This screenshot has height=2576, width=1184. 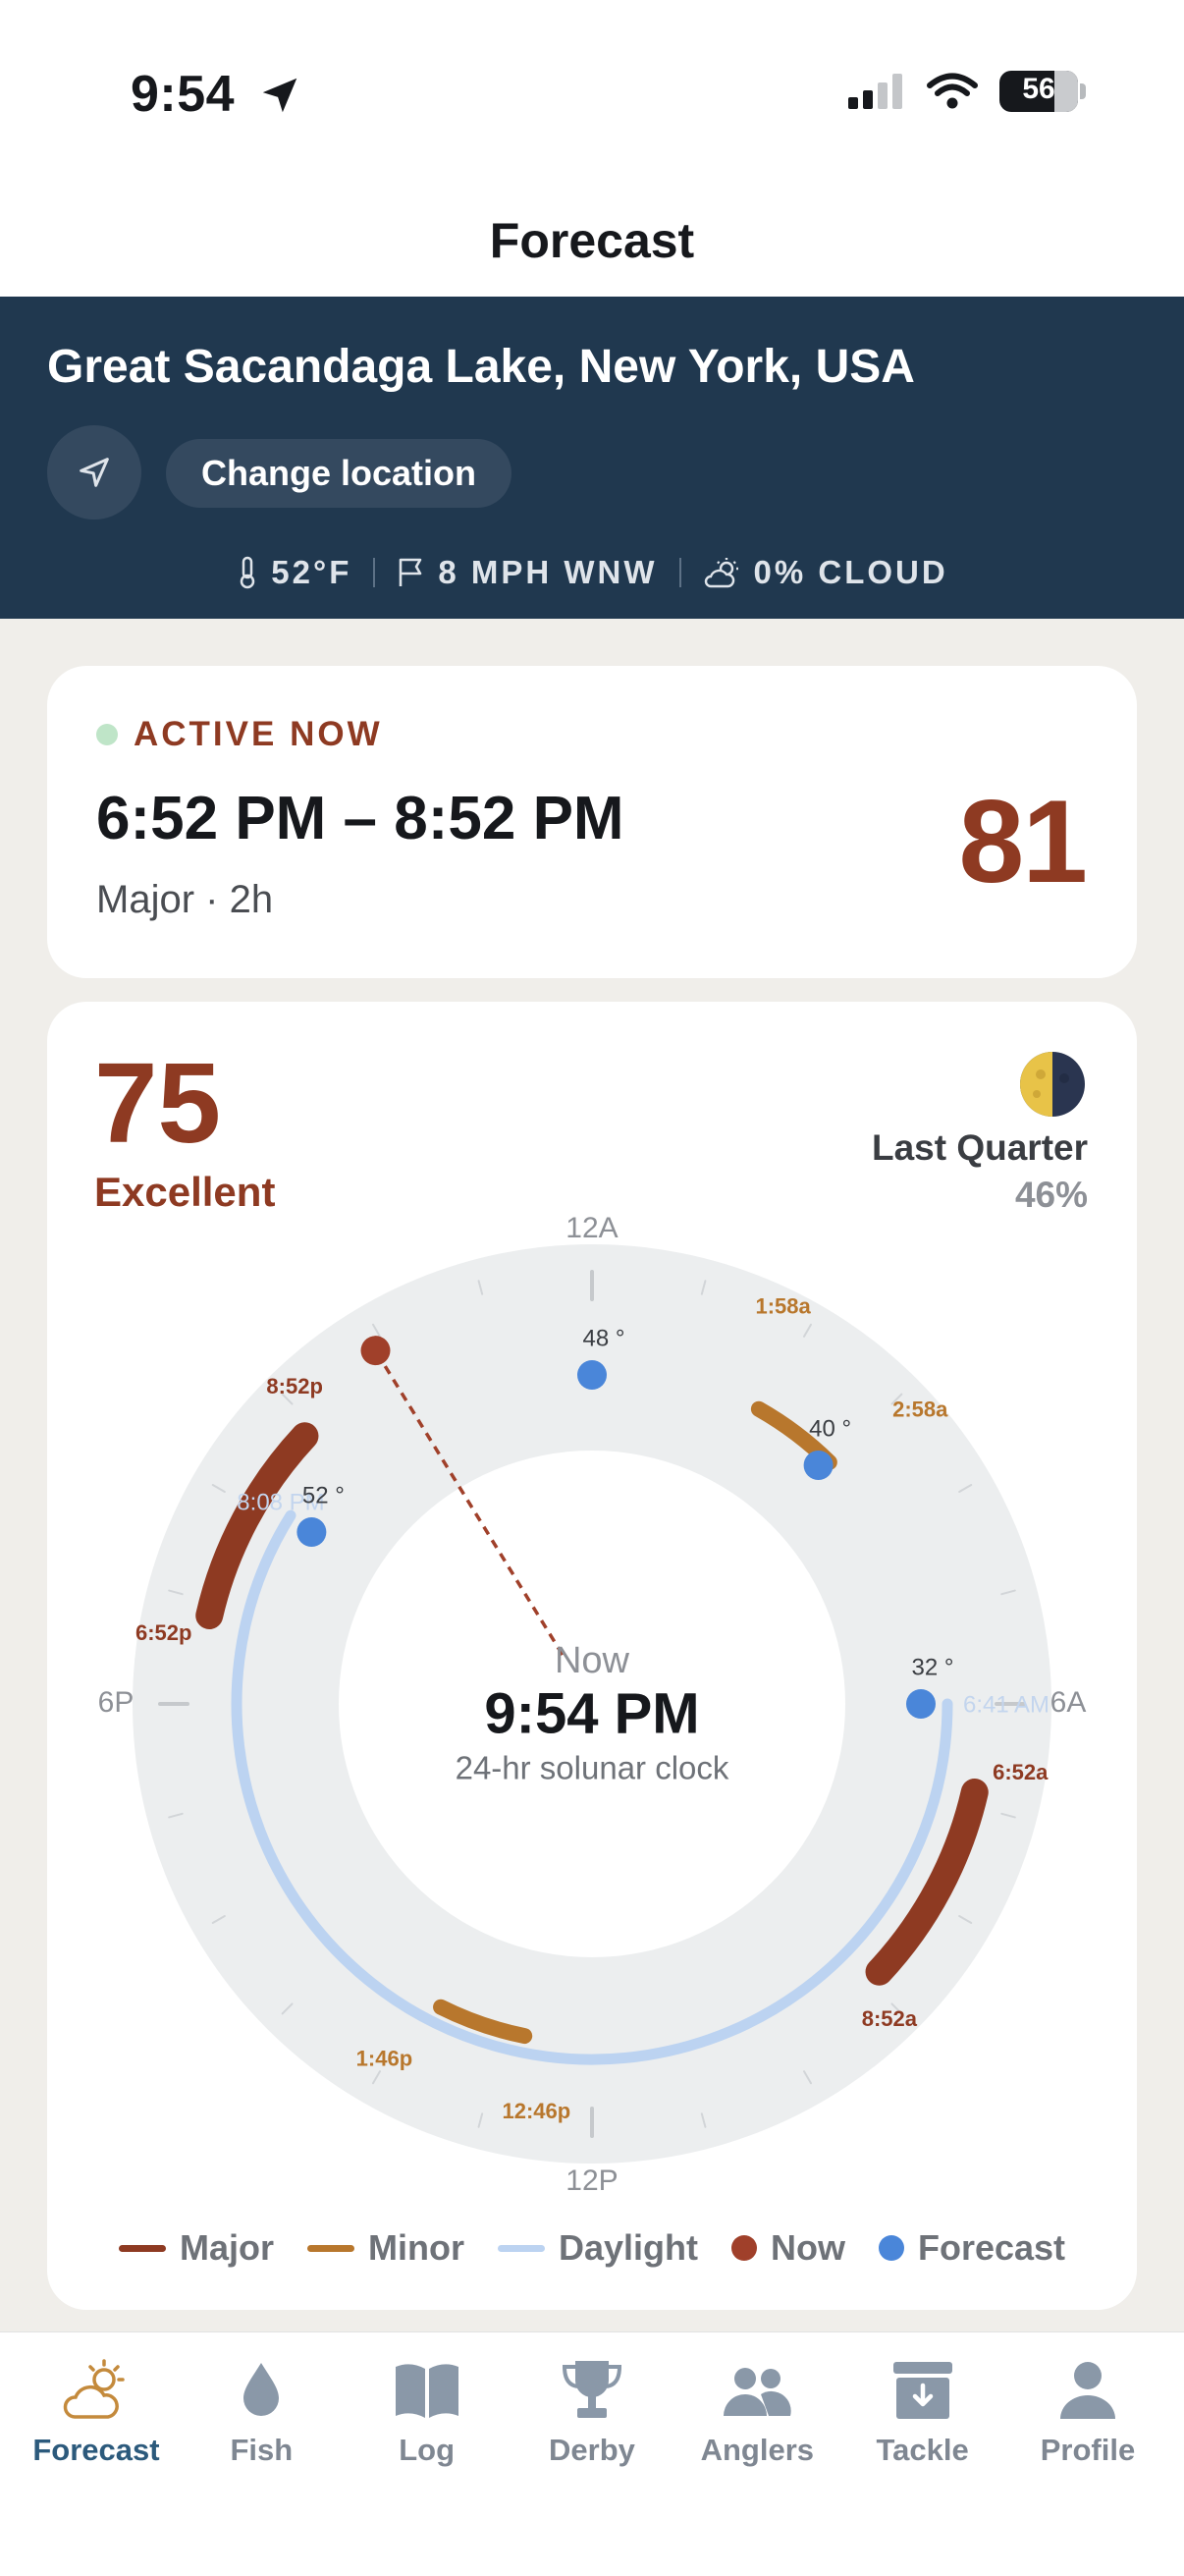 I want to click on location-name: Great Sacandaga Lake, New York, USA, so click(x=481, y=367).